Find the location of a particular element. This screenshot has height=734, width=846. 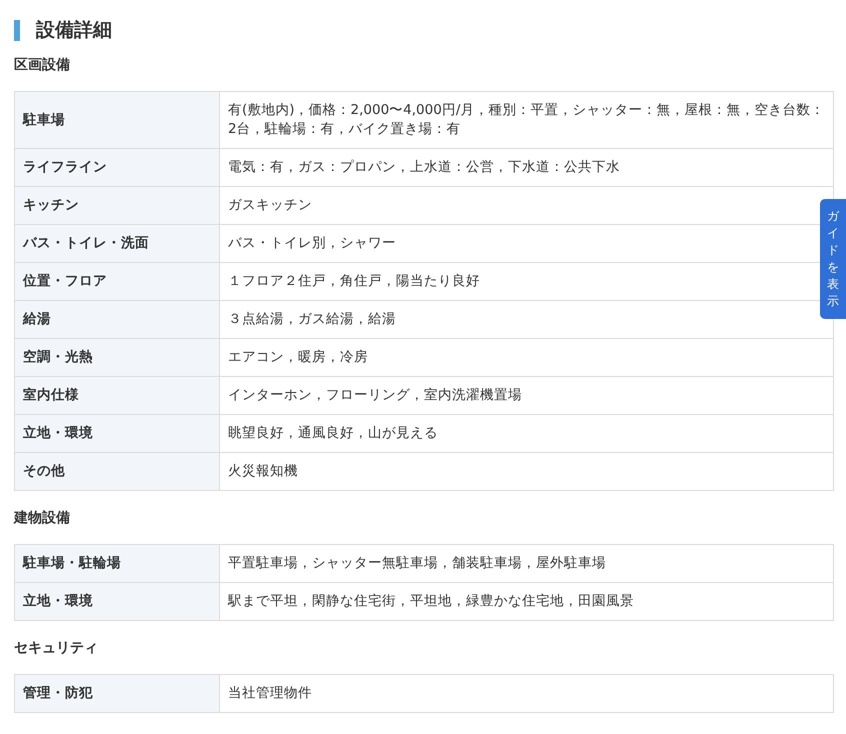

row-value-cell: 電気：有，ガス：プロパン，上水道：公営，下水道：公共下水 is located at coordinates (527, 167).